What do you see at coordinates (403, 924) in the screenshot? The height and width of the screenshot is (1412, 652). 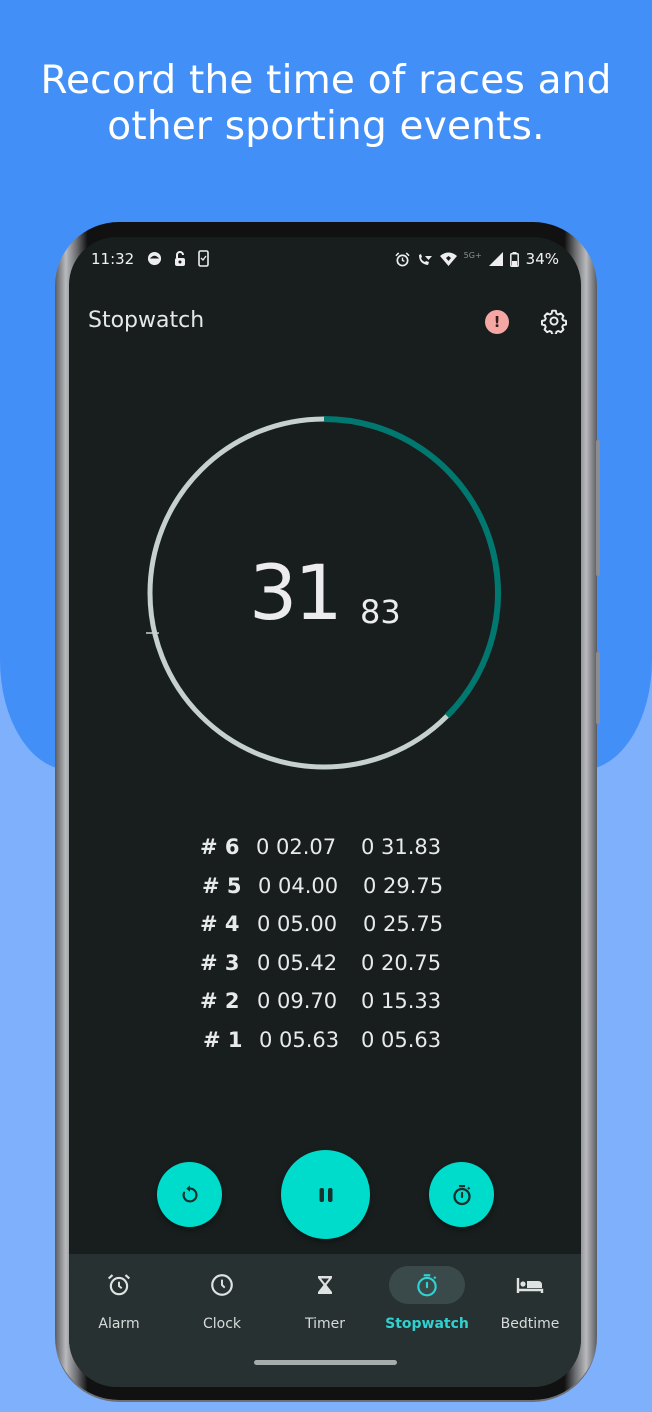 I see `lap-total-time: 0 25.75` at bounding box center [403, 924].